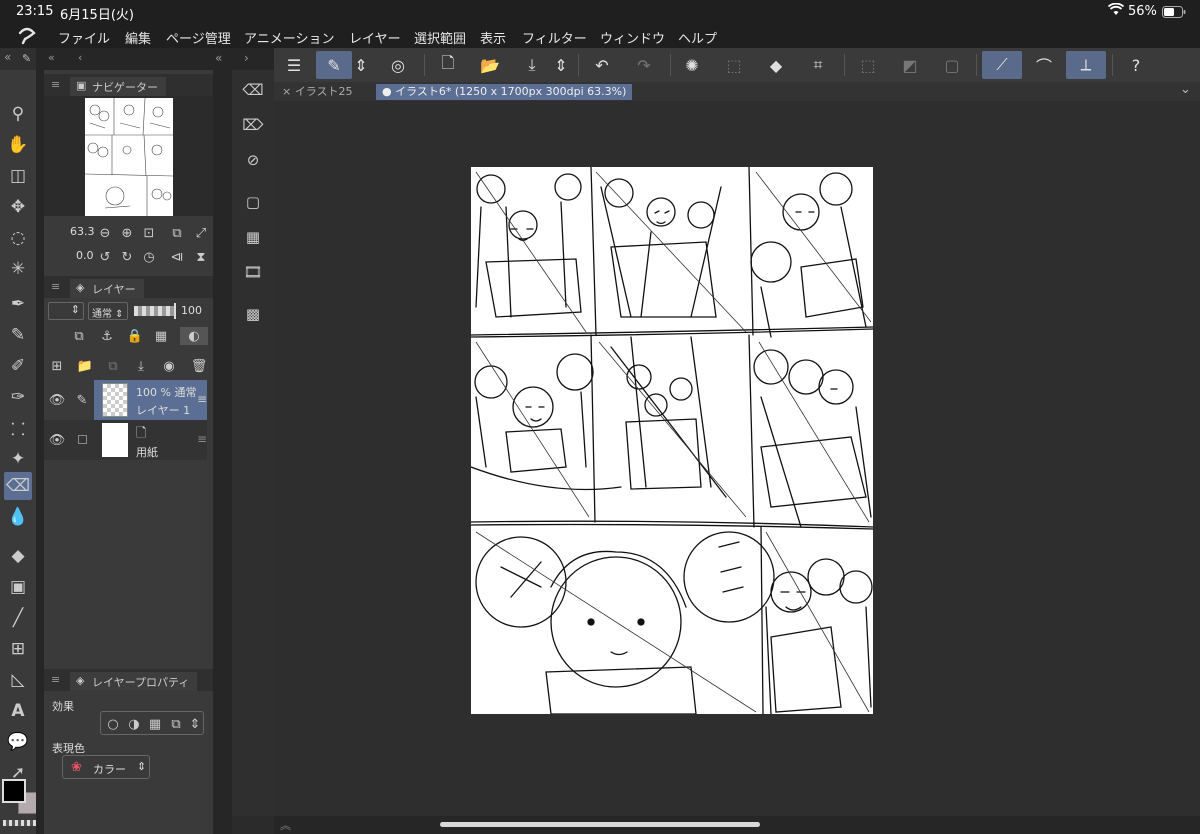 The height and width of the screenshot is (834, 1200). Describe the element at coordinates (504, 92) in the screenshot. I see `tab-illust6: ● イラスト6* (1250 x 1700px 300dpi 63.3%)` at that location.